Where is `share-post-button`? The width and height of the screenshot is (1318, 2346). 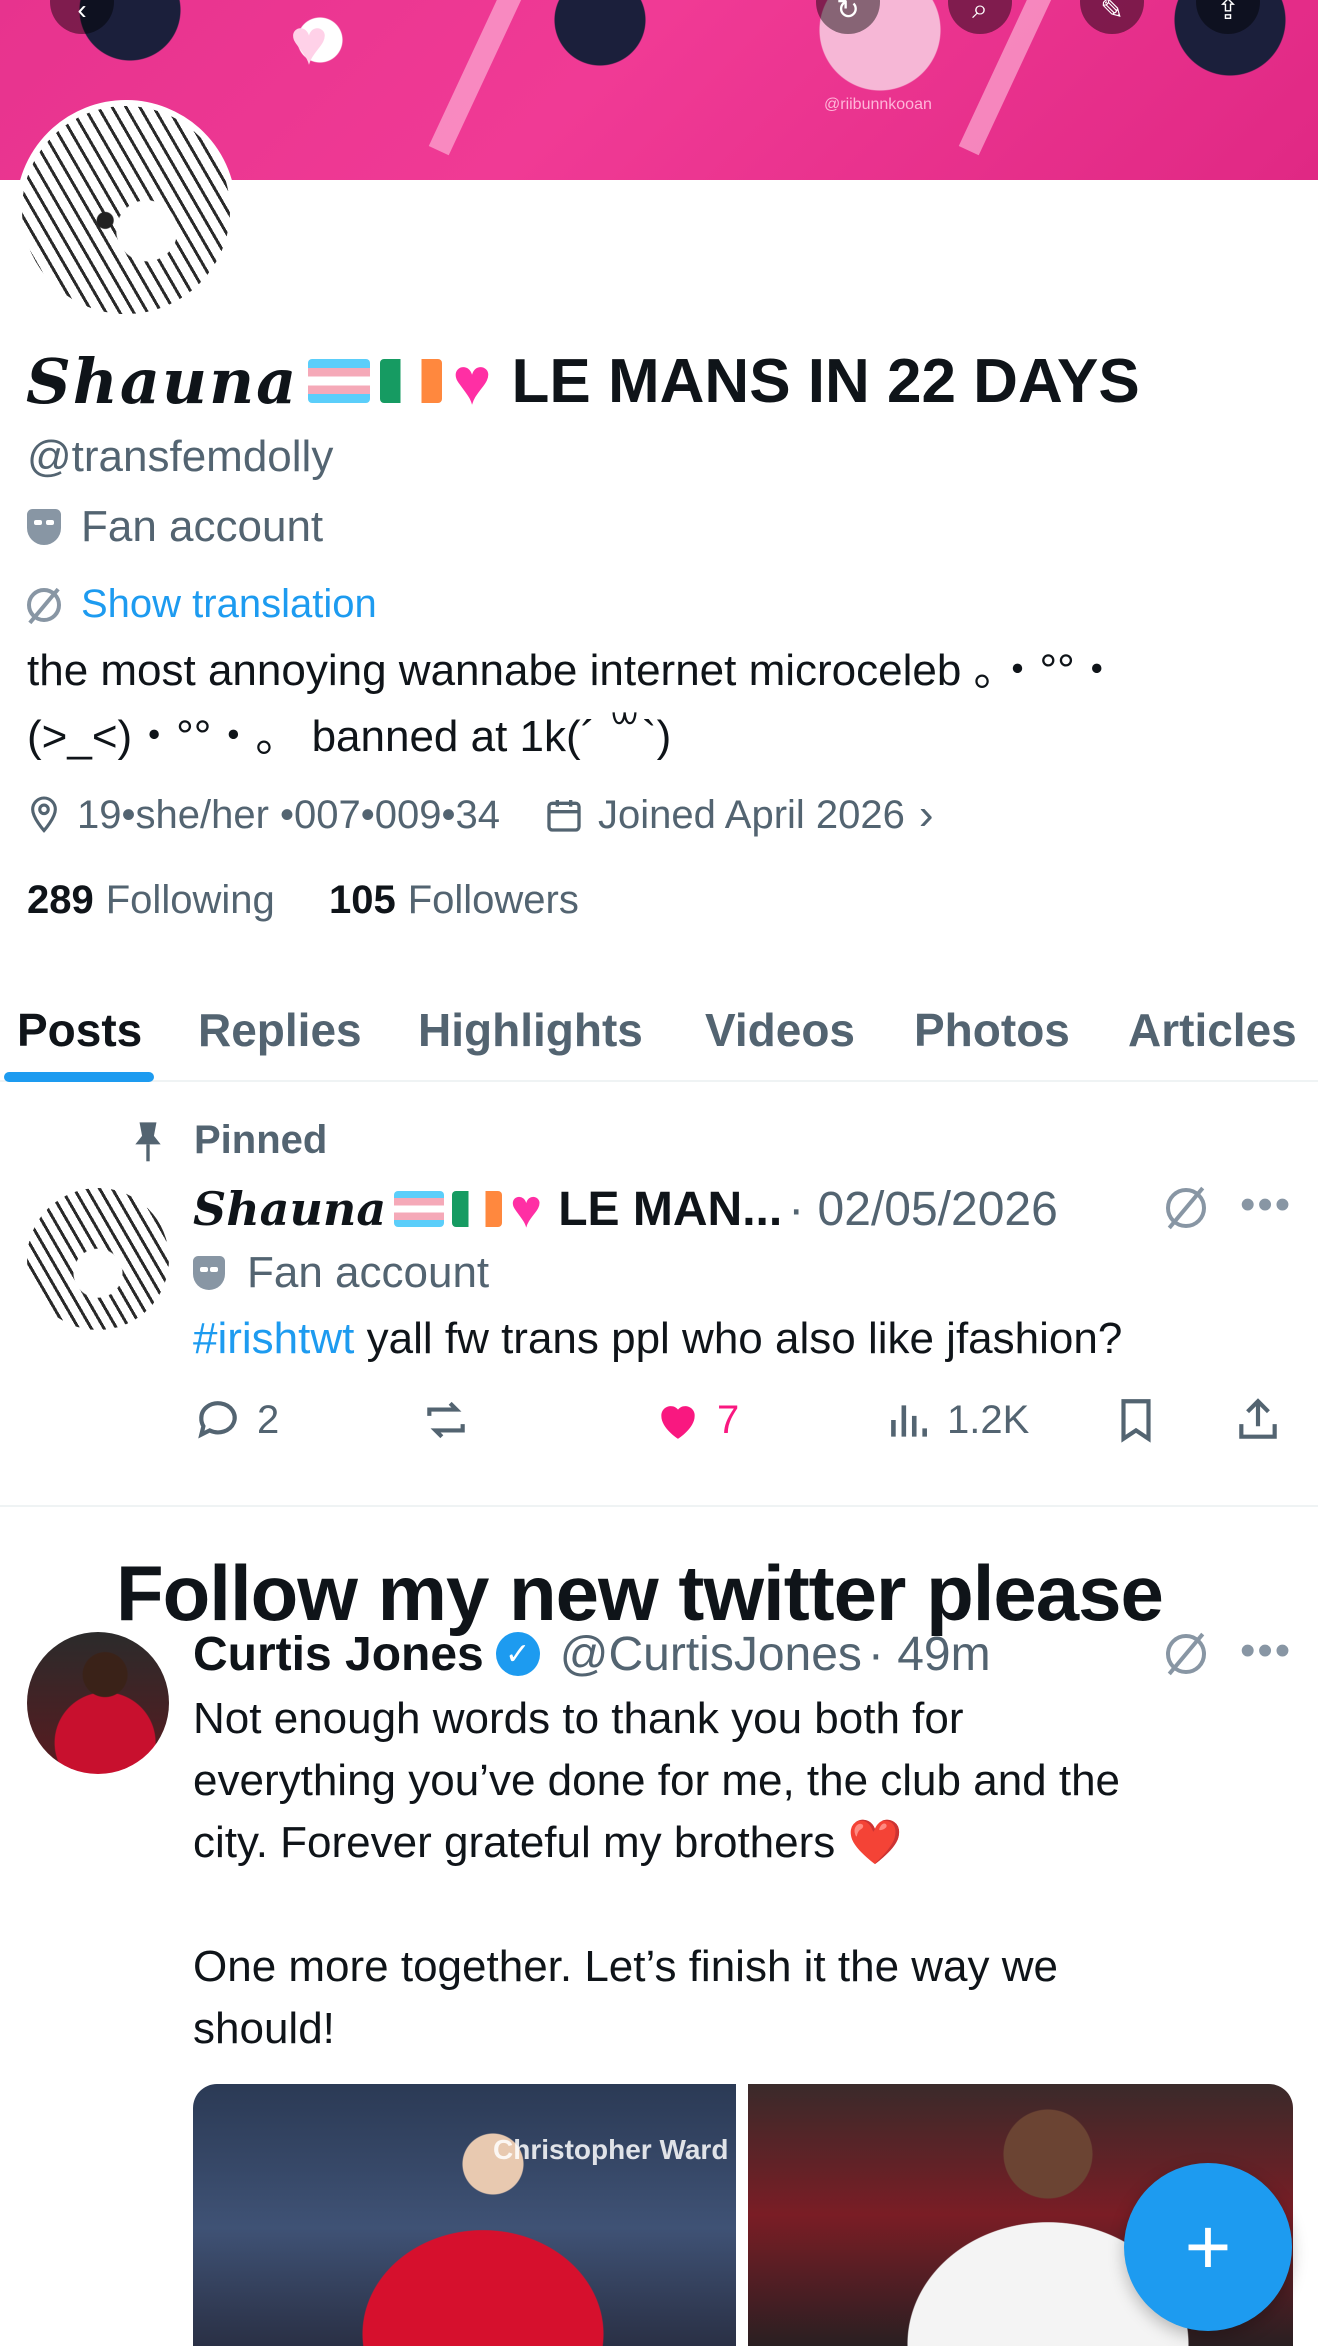 share-post-button is located at coordinates (1265, 1420).